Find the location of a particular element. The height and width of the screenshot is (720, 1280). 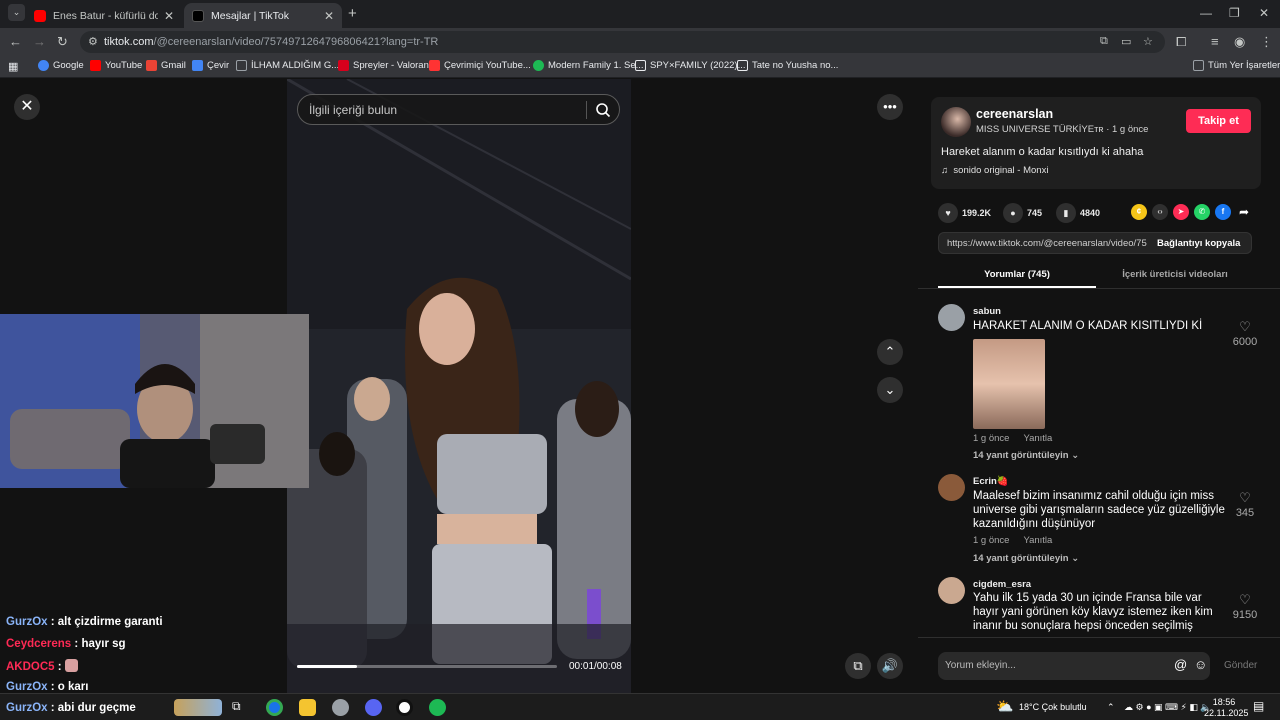

bookmark-spreyler: Spreyler - Valorant is located at coordinates (385, 65).